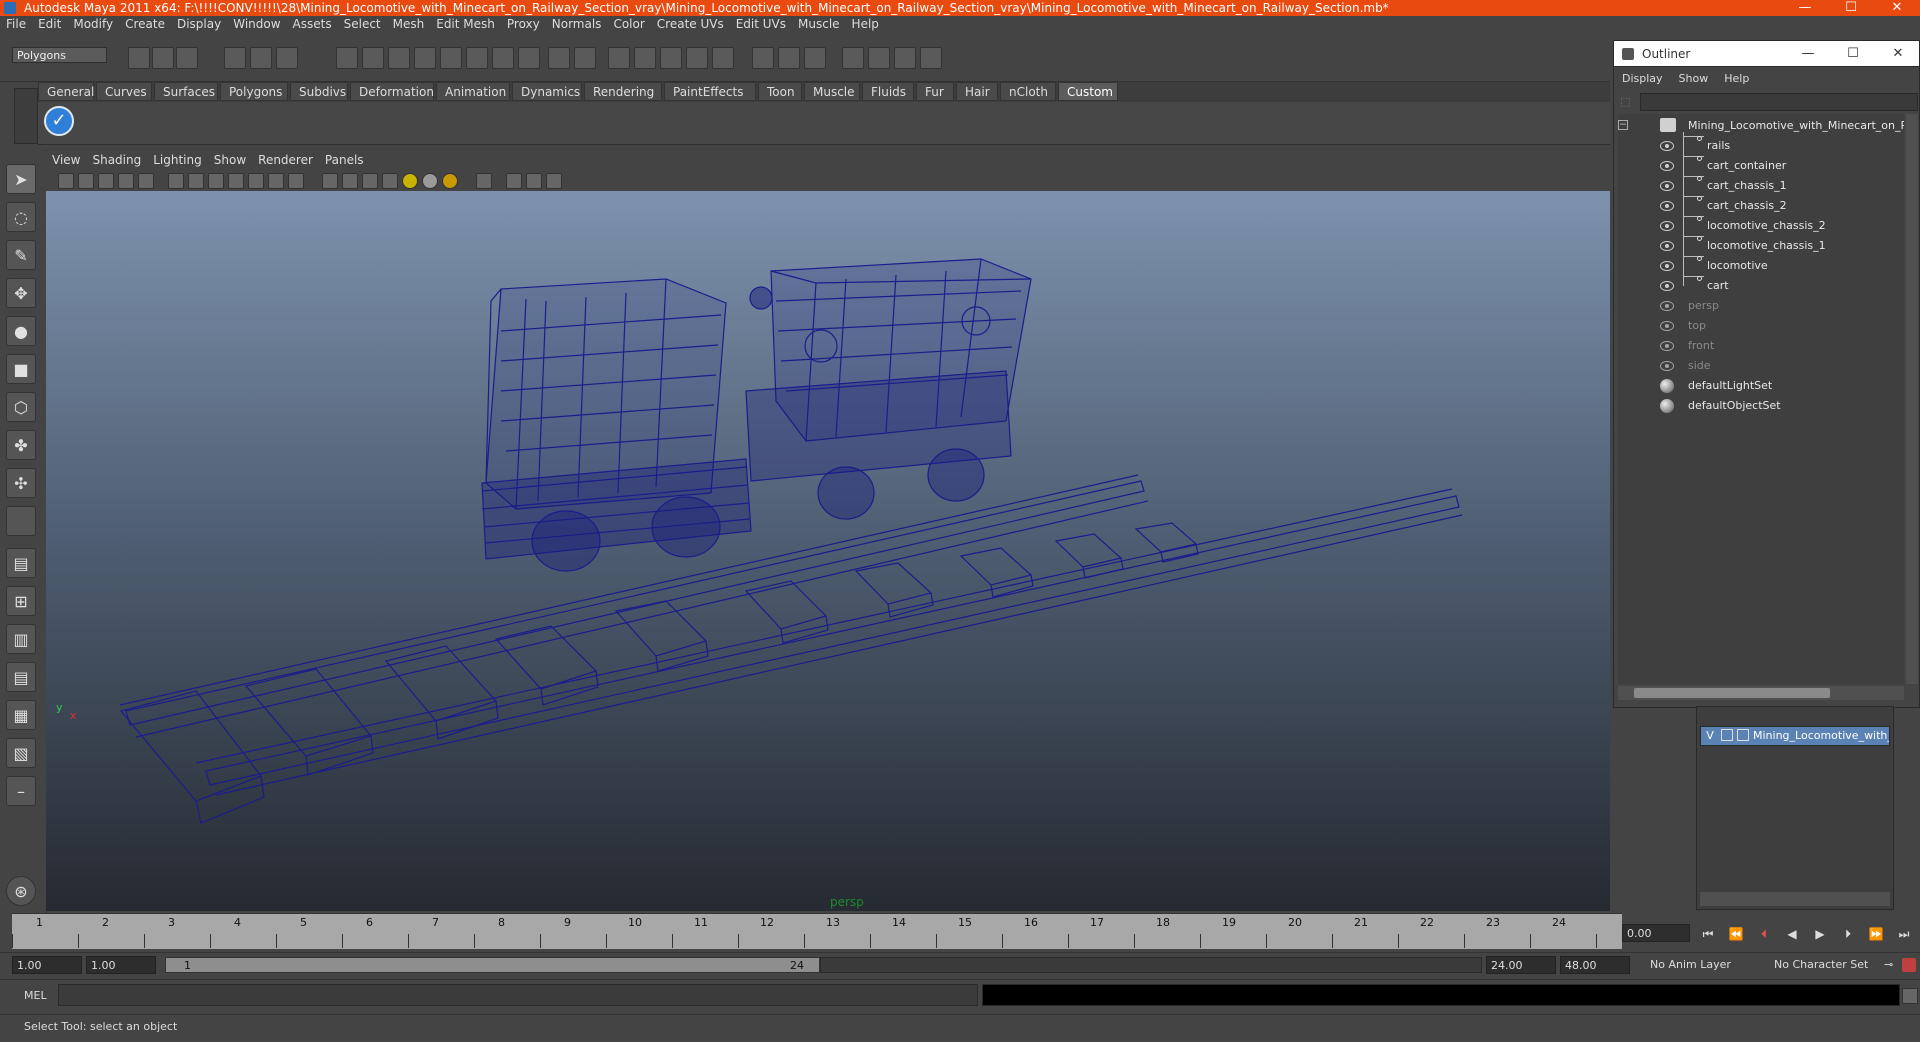 This screenshot has width=1920, height=1042. I want to click on show-channel-box-icon, so click(763, 58).